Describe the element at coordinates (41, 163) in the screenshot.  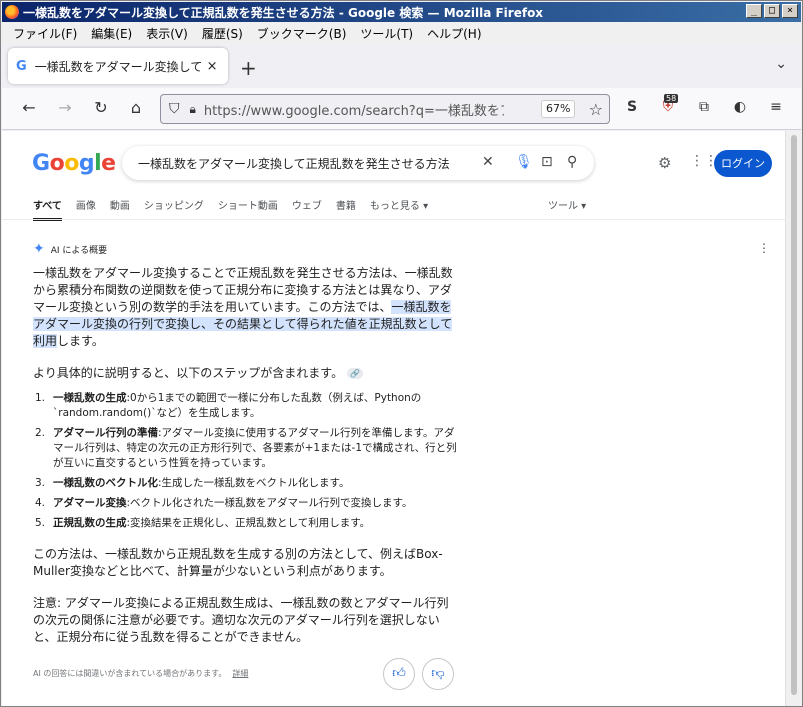
I see `logo-letter: G` at that location.